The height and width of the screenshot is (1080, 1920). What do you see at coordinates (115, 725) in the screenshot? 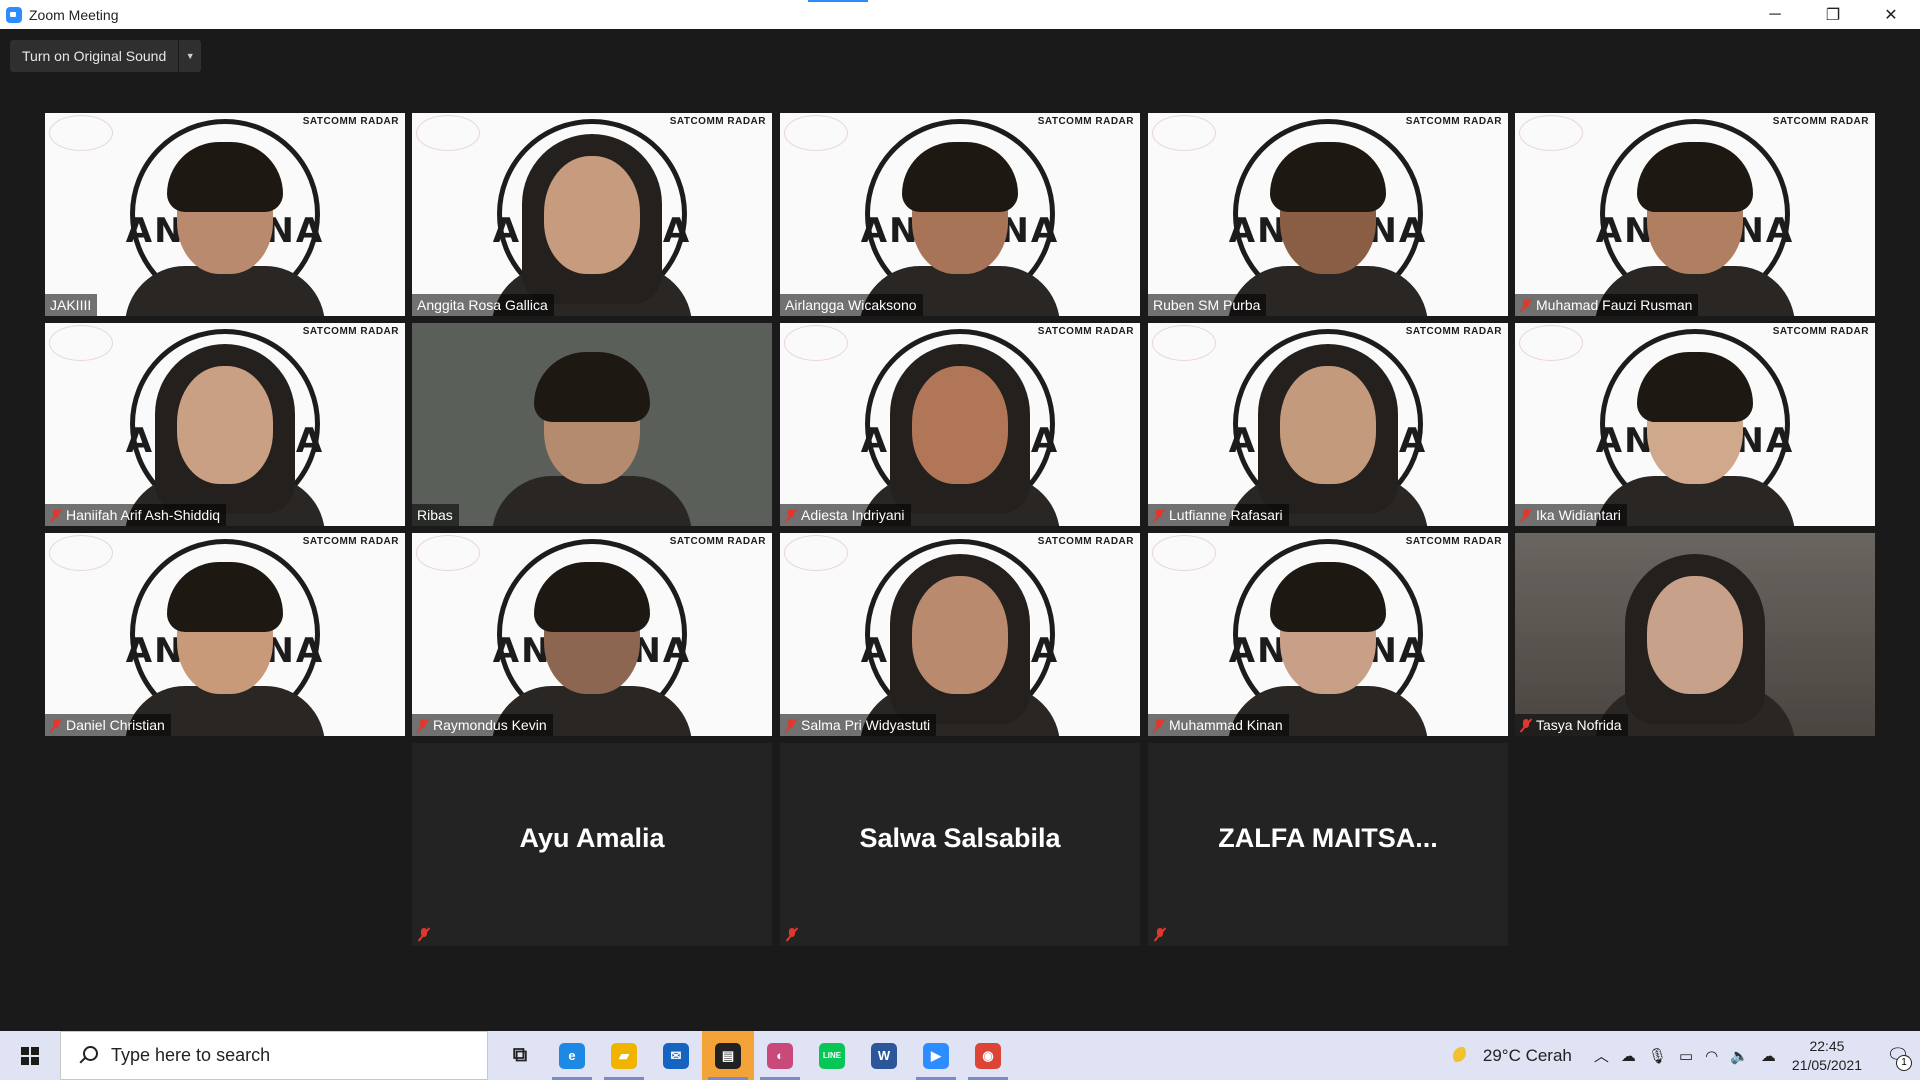
I see `participant-name: Daniel Christian` at bounding box center [115, 725].